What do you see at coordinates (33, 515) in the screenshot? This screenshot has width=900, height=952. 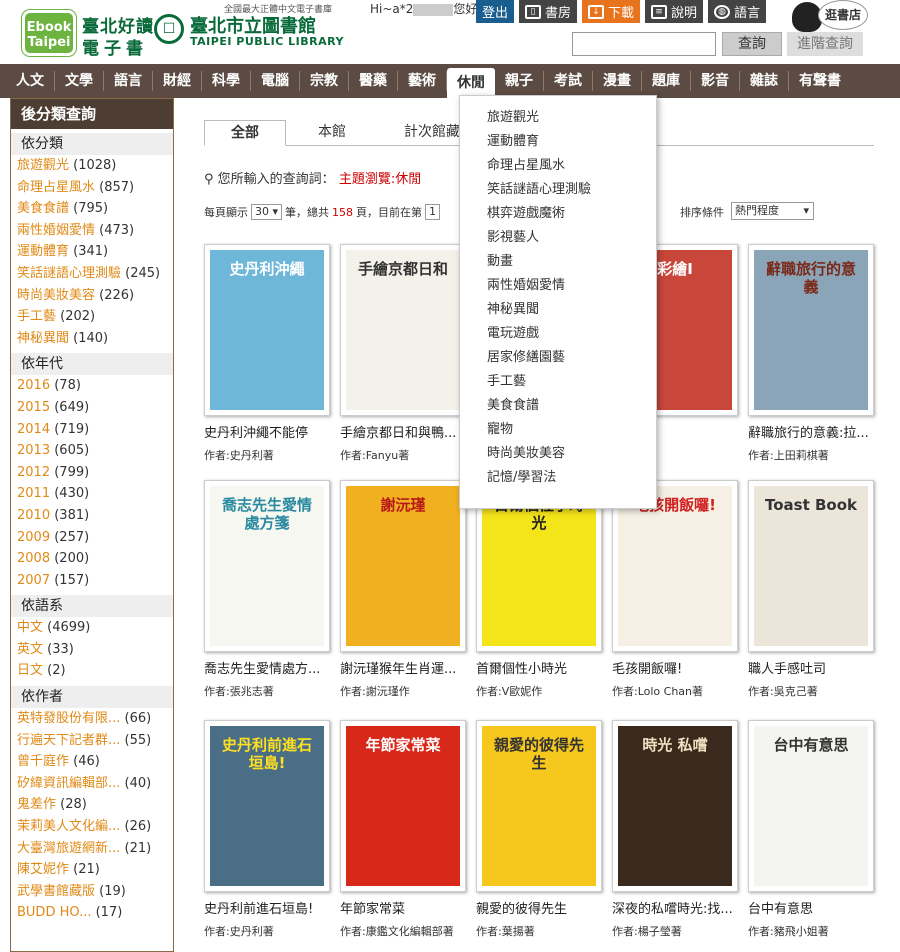 I see `facet-label: 2010` at bounding box center [33, 515].